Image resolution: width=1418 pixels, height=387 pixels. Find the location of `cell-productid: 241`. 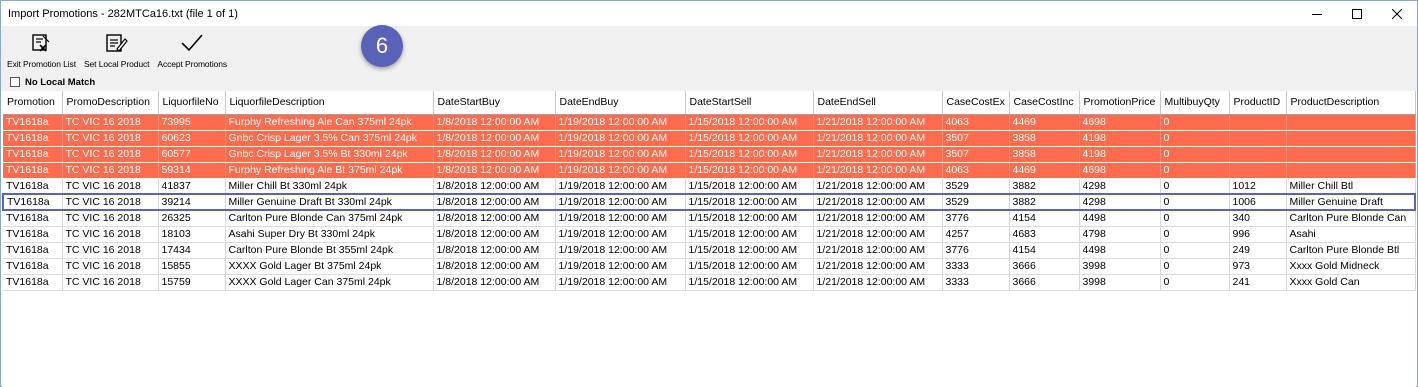

cell-productid: 241 is located at coordinates (1258, 282).